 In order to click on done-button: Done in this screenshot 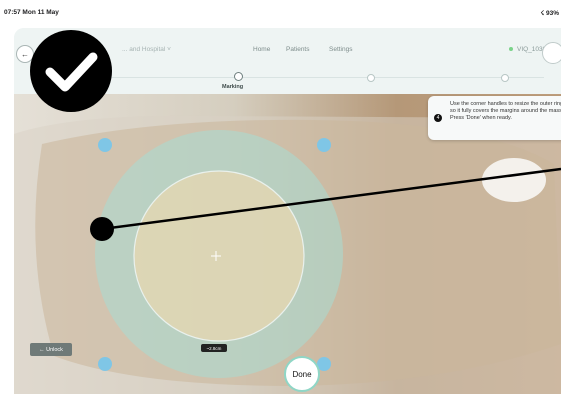, I will do `click(302, 374)`.